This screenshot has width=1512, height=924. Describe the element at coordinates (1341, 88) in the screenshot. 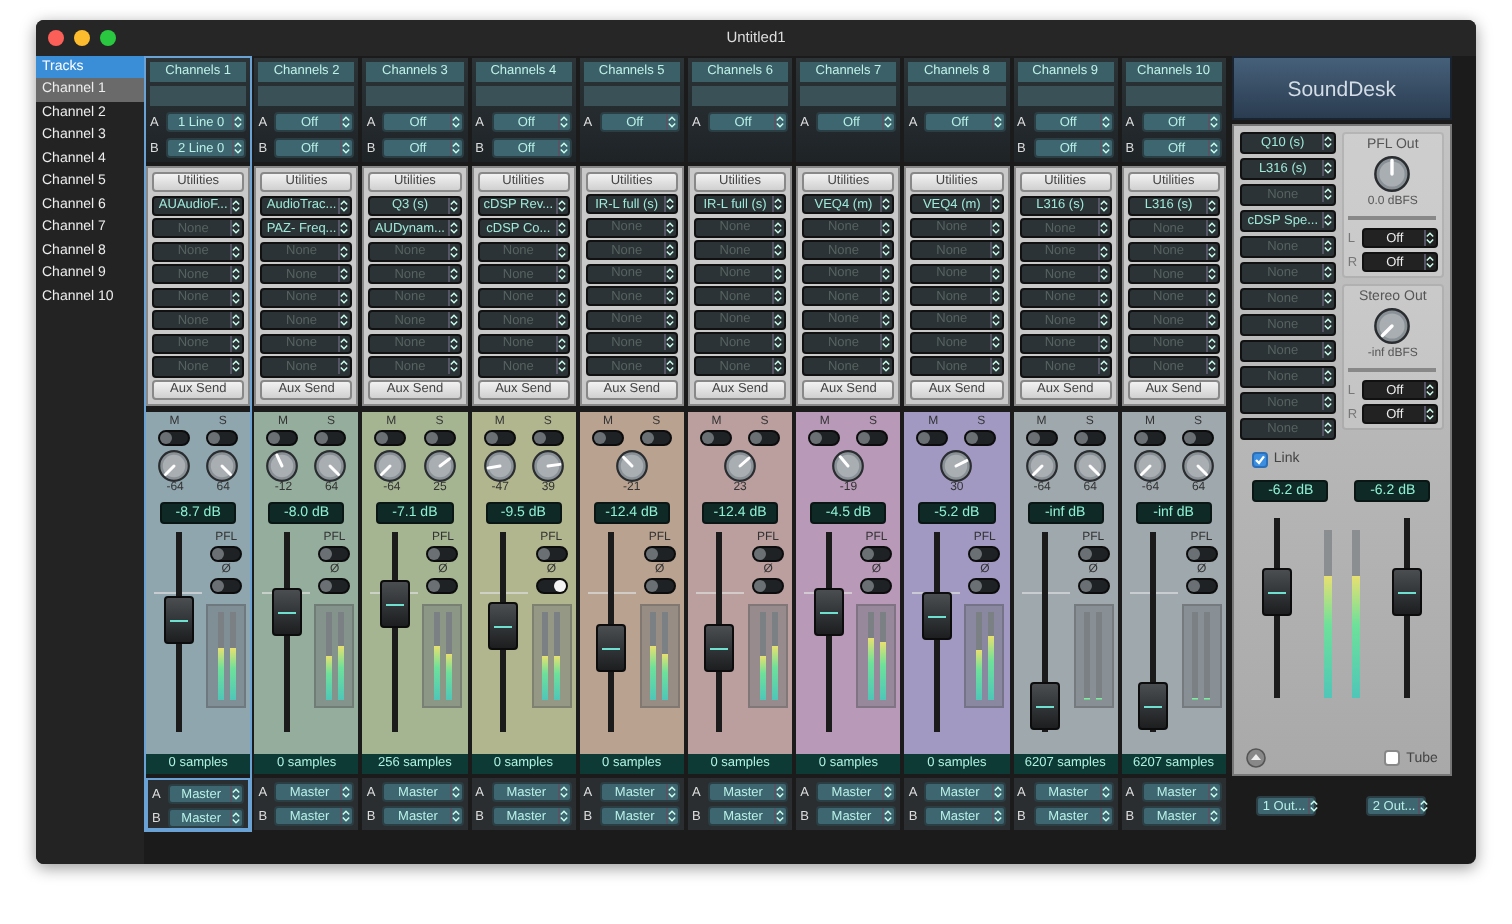

I see `app-title: SoundDesk` at that location.